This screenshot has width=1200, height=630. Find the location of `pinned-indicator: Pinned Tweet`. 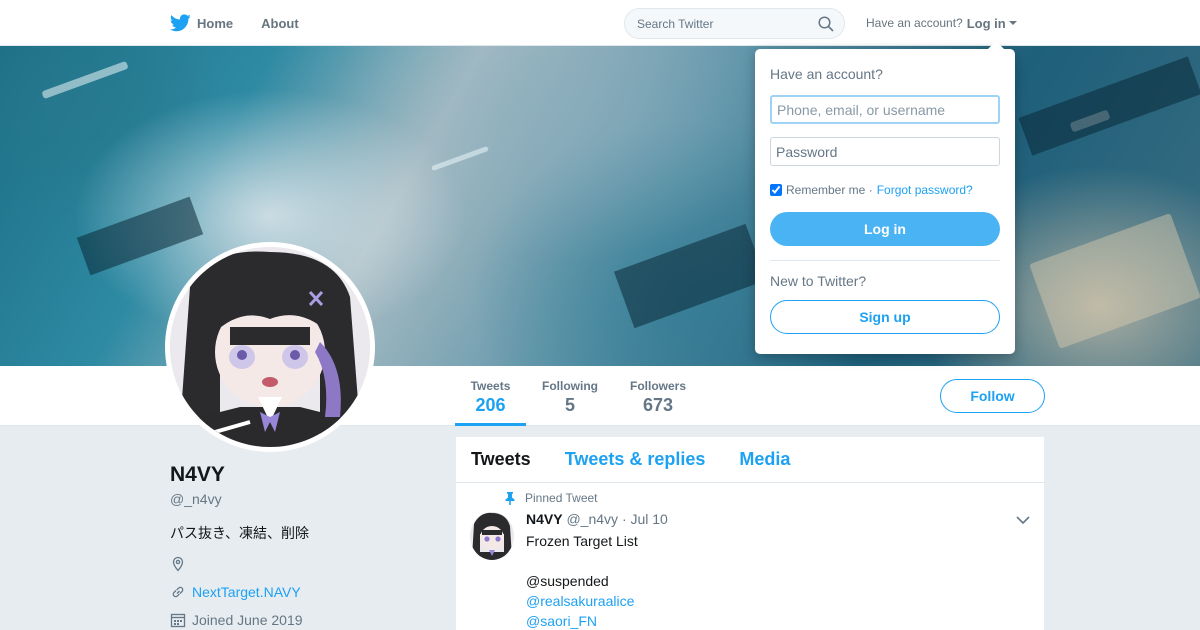

pinned-indicator: Pinned Tweet is located at coordinates (551, 498).